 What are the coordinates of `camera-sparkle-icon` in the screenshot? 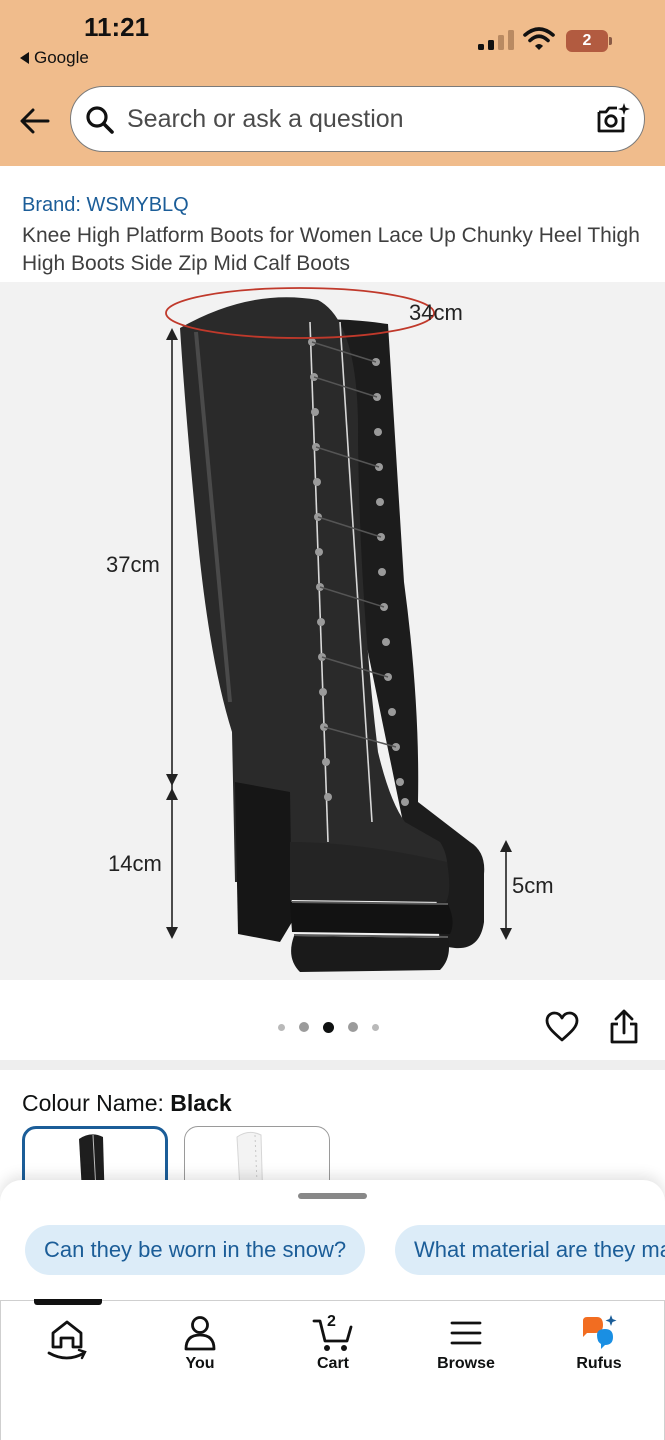 It's located at (613, 119).